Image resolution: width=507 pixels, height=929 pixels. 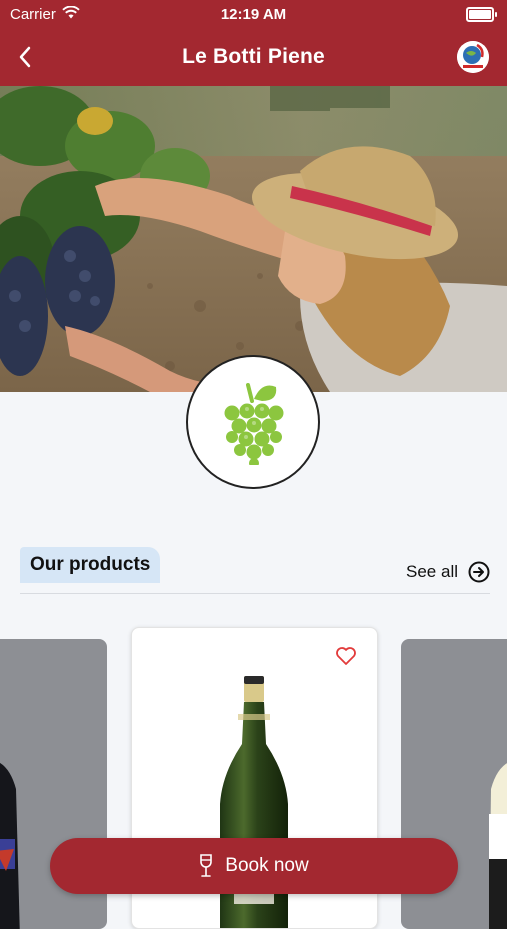 I want to click on page-title: Le Botti Piene, so click(x=253, y=56).